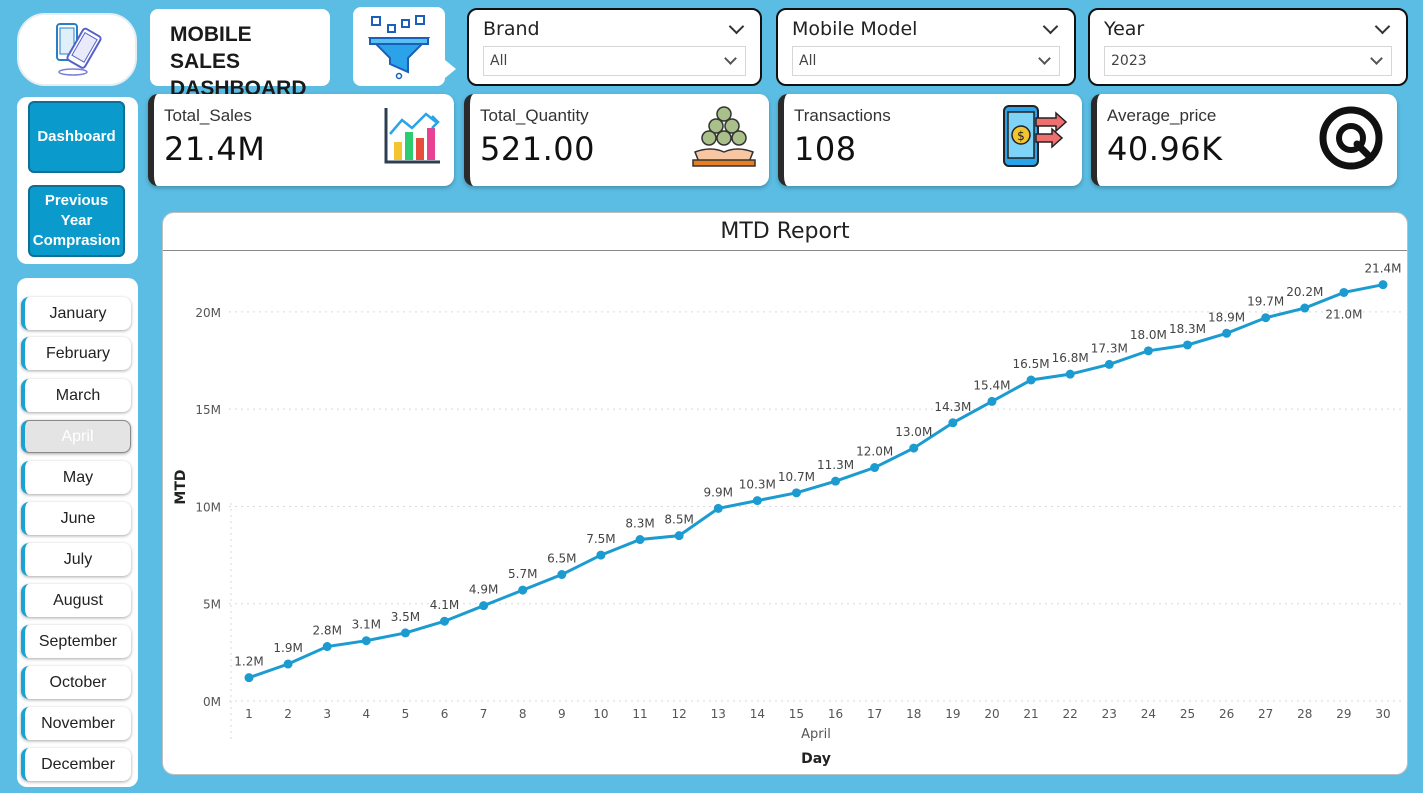  What do you see at coordinates (208, 313) in the screenshot?
I see `y-tick-label: 20M` at bounding box center [208, 313].